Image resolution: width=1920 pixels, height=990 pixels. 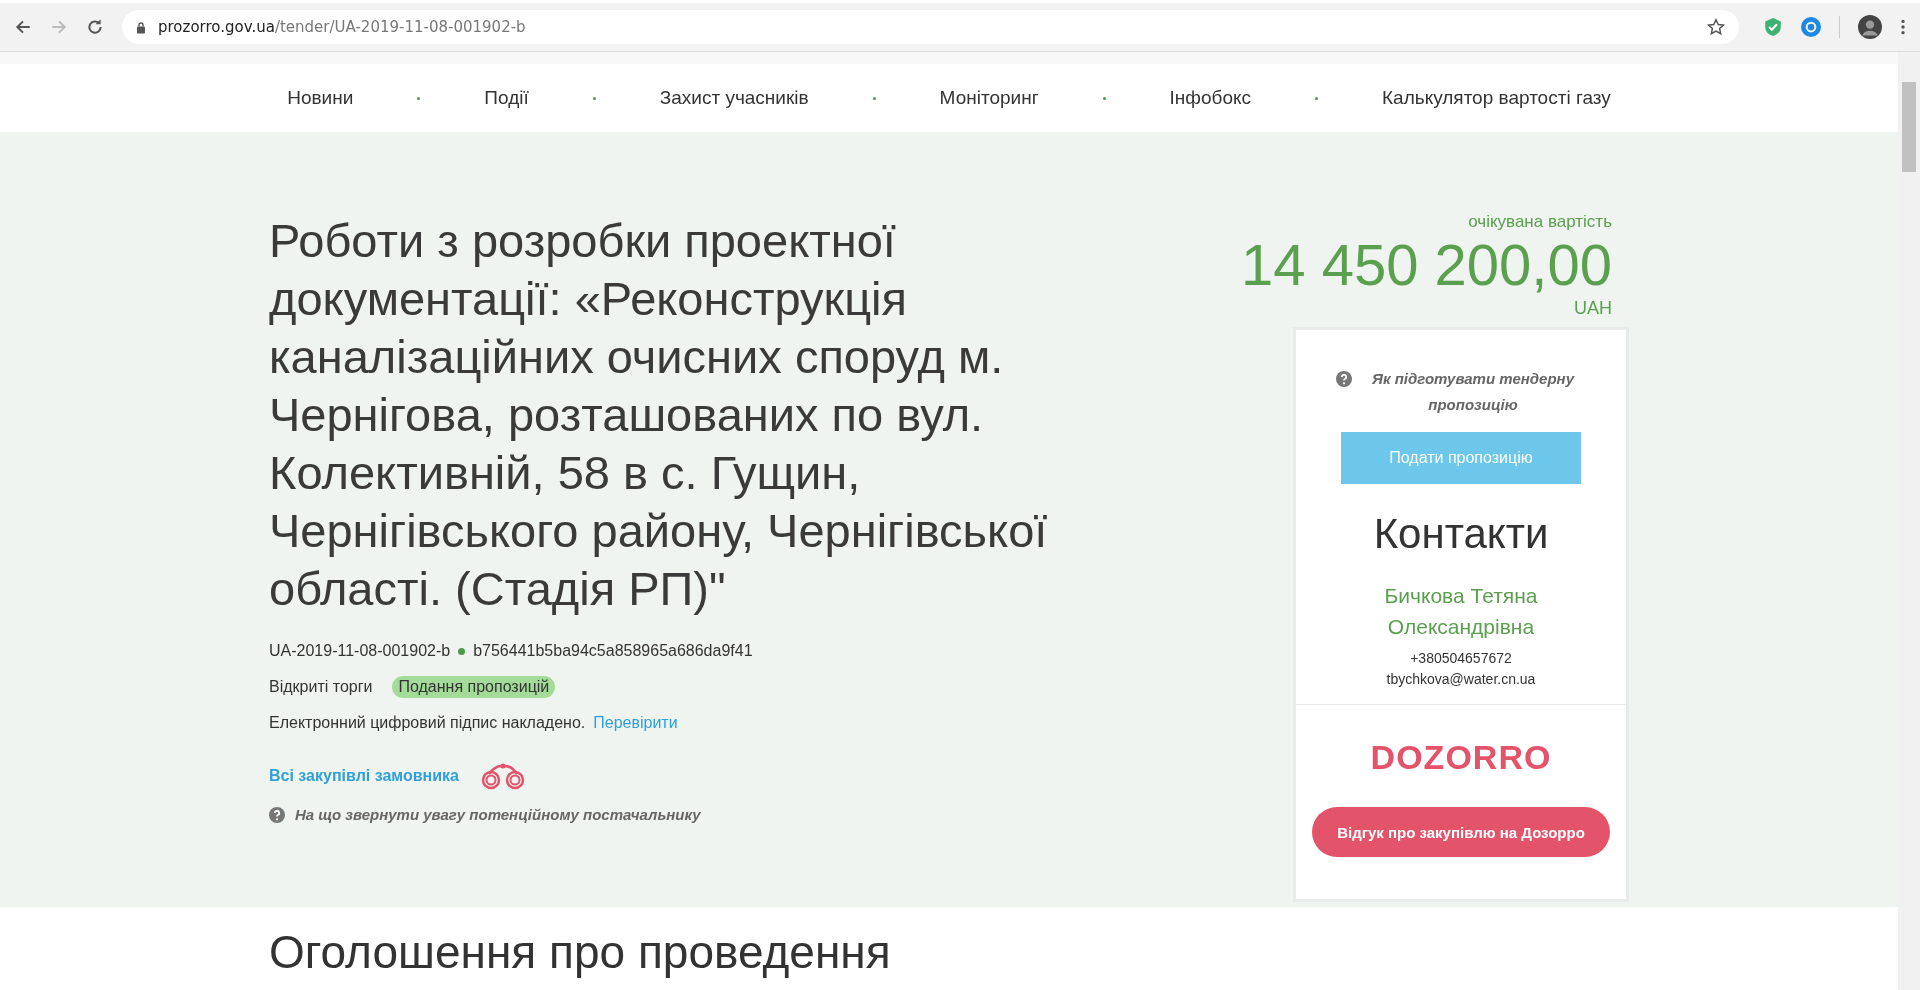 I want to click on shield-icon, so click(x=1773, y=27).